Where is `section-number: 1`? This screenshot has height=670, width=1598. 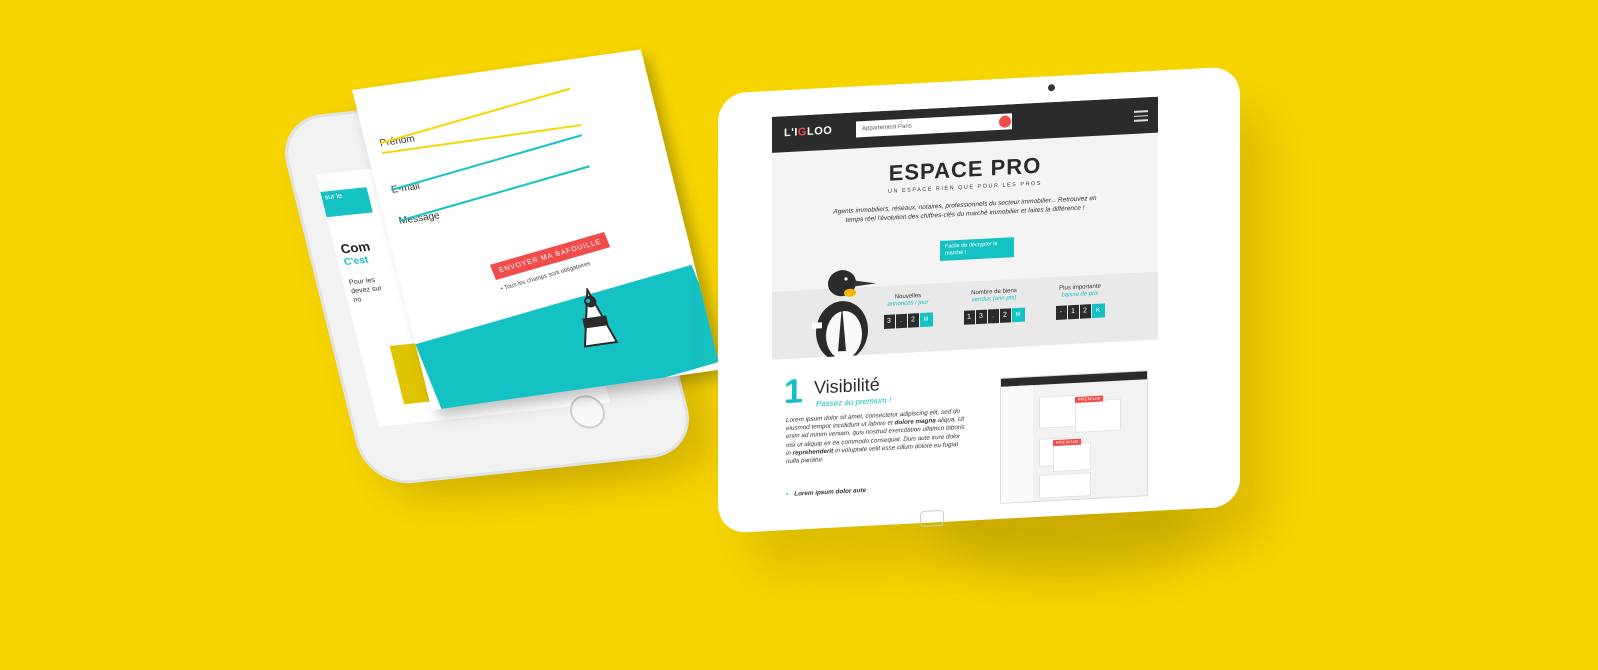 section-number: 1 is located at coordinates (793, 392).